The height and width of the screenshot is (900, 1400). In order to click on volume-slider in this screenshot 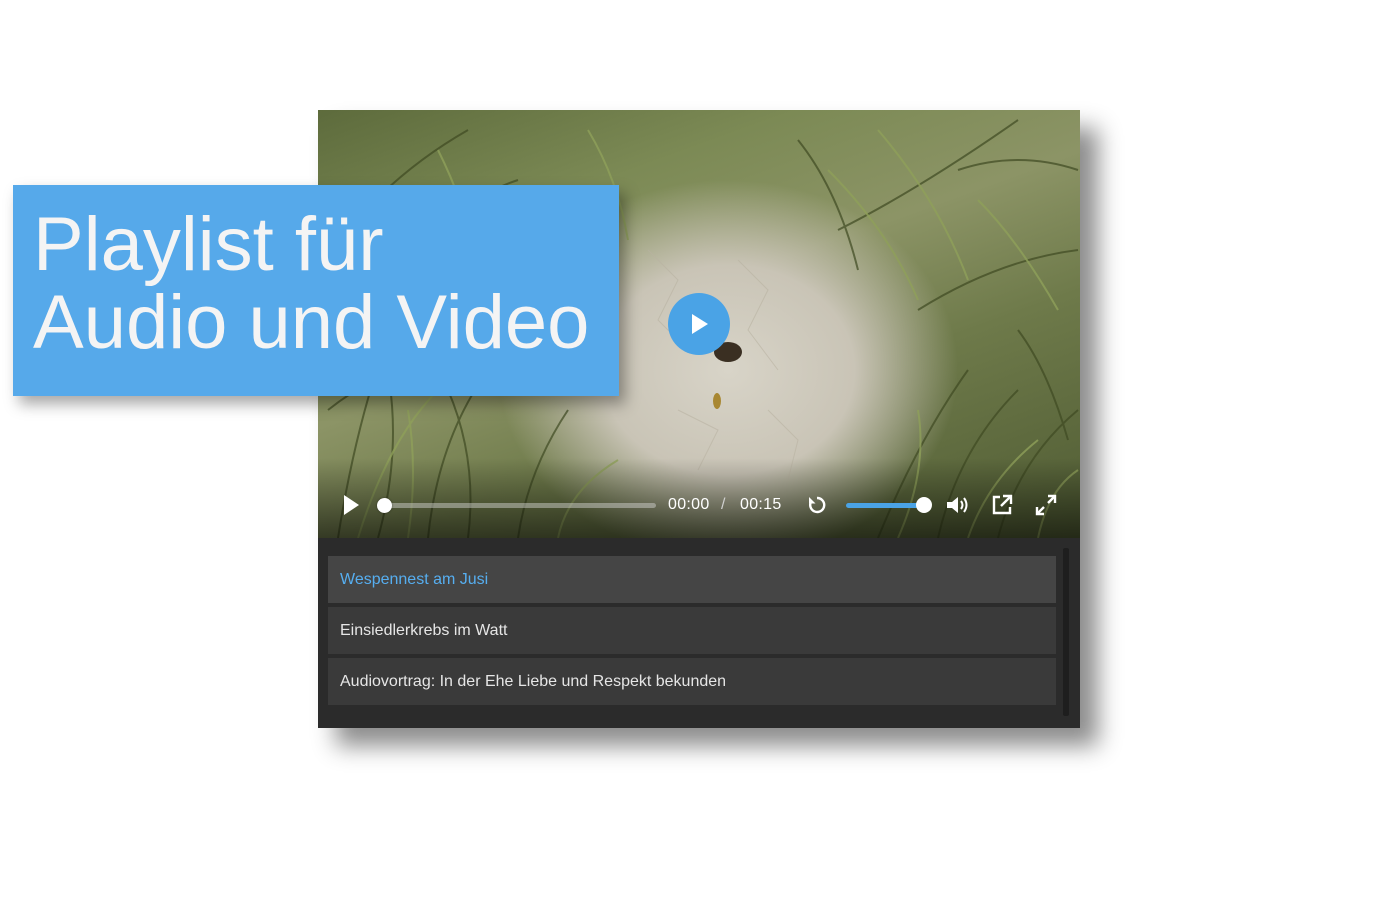, I will do `click(885, 505)`.